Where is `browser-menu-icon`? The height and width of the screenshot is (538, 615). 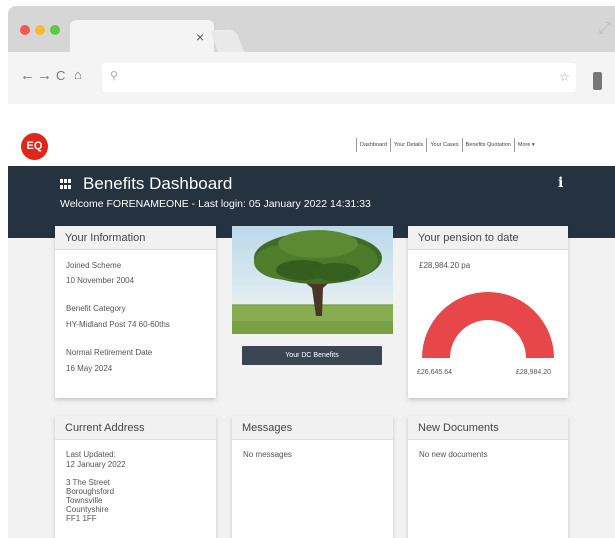 browser-menu-icon is located at coordinates (597, 81).